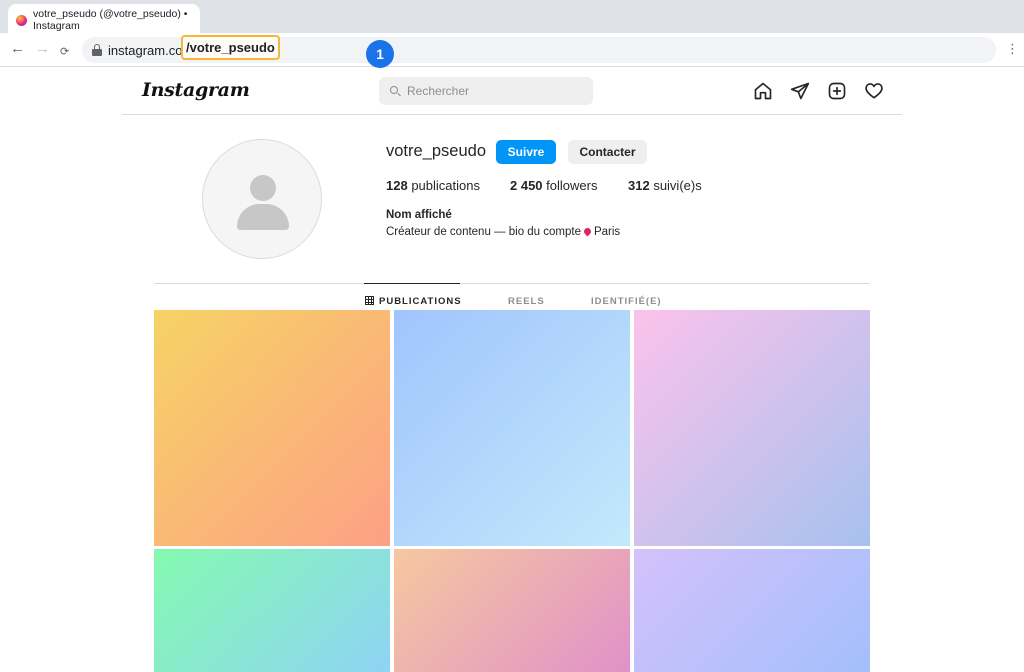  What do you see at coordinates (380, 54) in the screenshot?
I see `step-number-badge: 1` at bounding box center [380, 54].